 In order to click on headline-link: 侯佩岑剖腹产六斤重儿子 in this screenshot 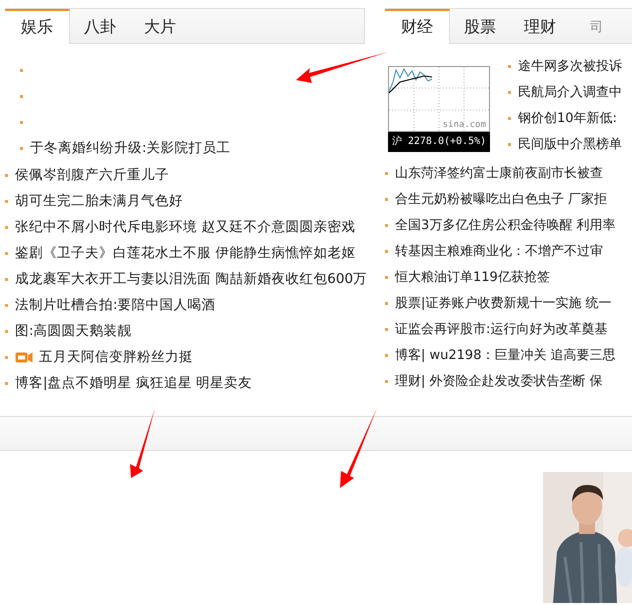, I will do `click(92, 175)`.